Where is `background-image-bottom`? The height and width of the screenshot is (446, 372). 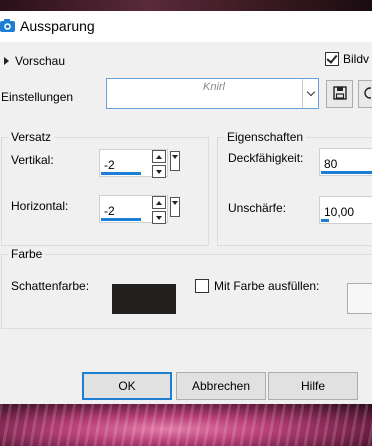
background-image-bottom is located at coordinates (186, 425).